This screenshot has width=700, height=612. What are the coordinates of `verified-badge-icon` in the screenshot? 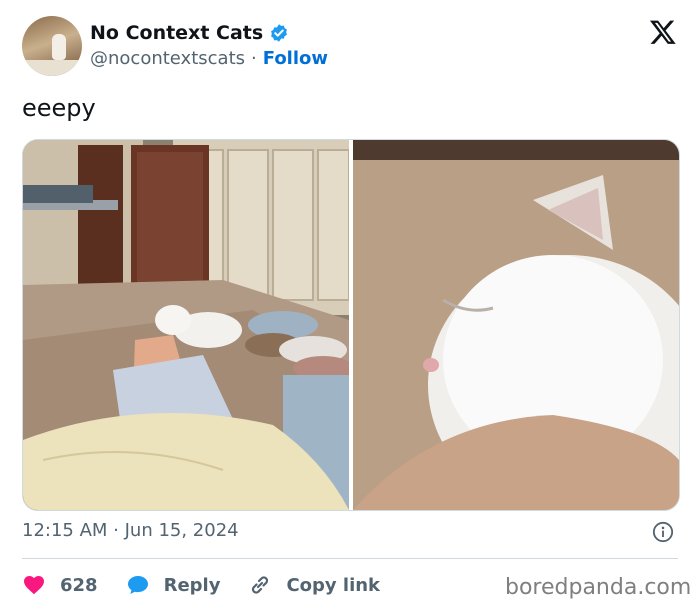 It's located at (279, 33).